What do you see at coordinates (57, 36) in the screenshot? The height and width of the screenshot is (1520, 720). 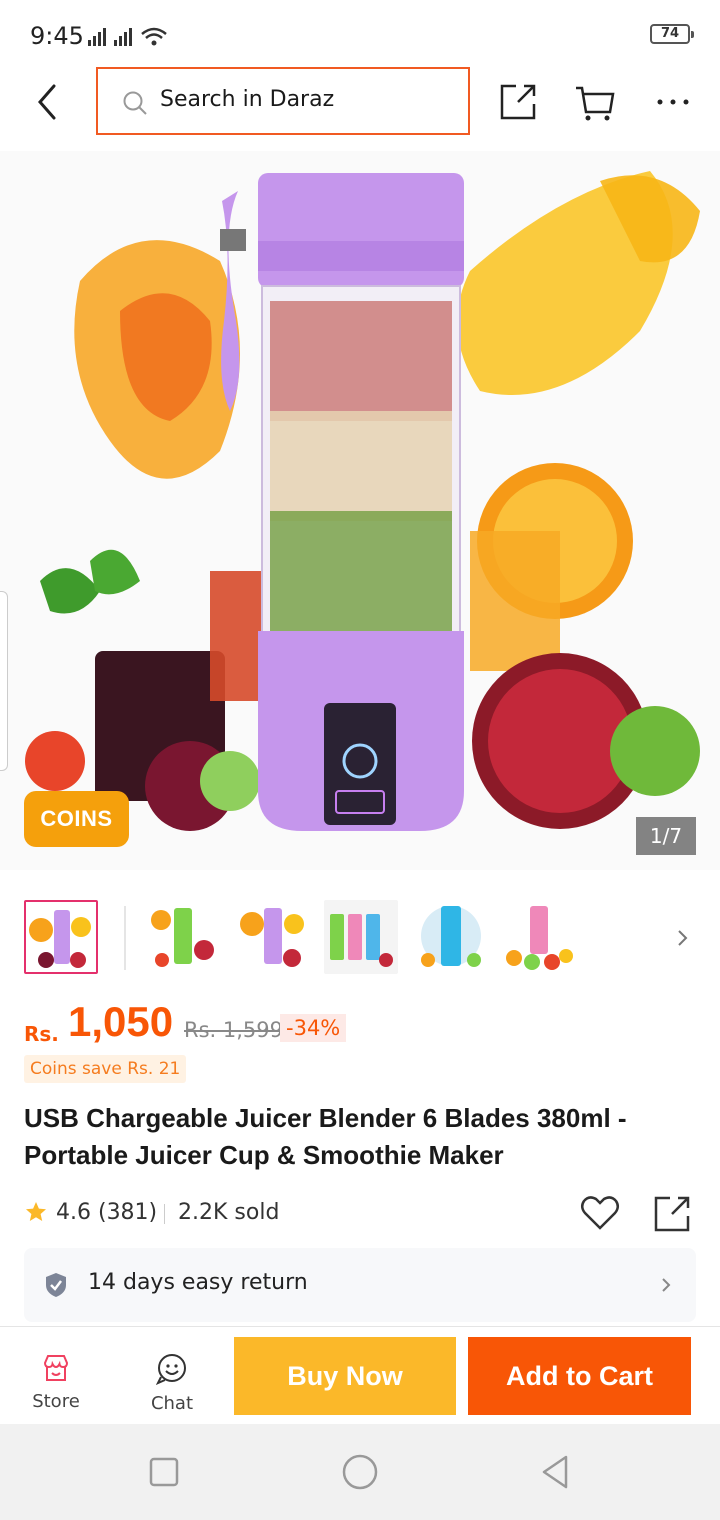 I see `status-time: 9:45` at bounding box center [57, 36].